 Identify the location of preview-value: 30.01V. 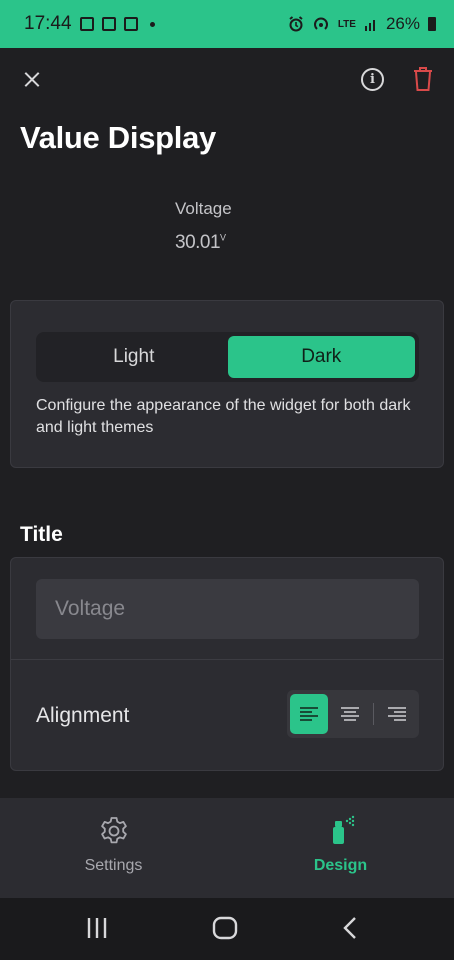
(200, 243).